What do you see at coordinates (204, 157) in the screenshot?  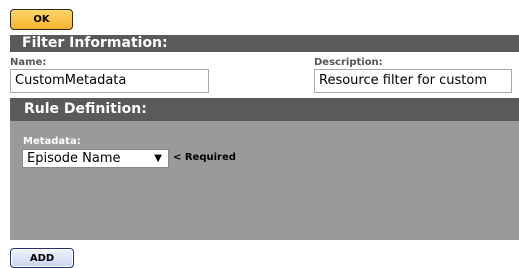 I see `required-note: < Required` at bounding box center [204, 157].